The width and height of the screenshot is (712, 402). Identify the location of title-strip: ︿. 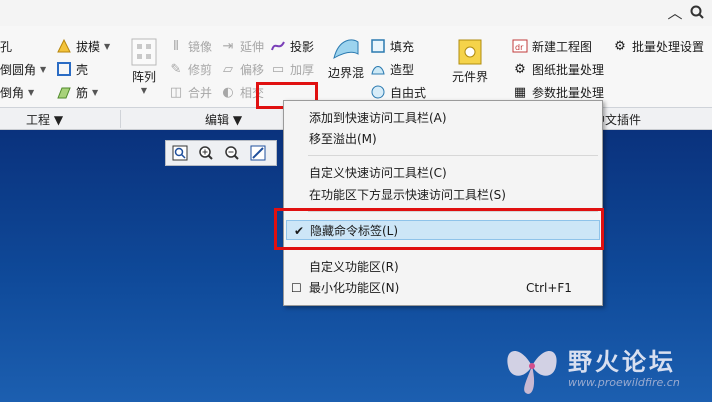
(356, 13).